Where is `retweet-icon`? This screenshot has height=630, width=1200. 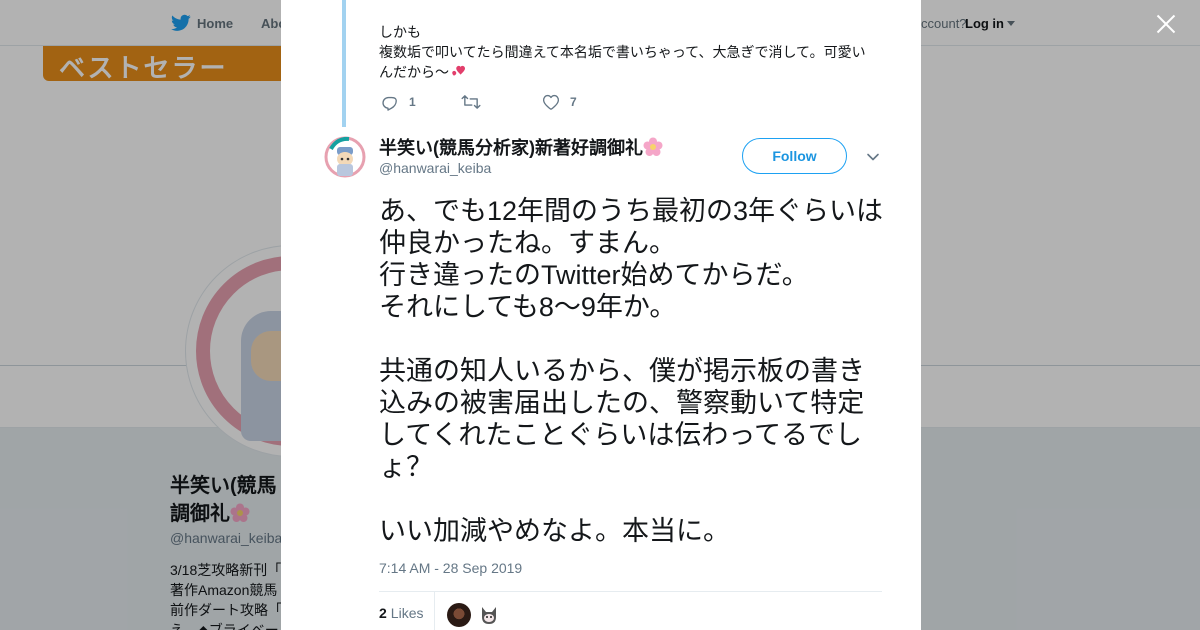 retweet-icon is located at coordinates (471, 102).